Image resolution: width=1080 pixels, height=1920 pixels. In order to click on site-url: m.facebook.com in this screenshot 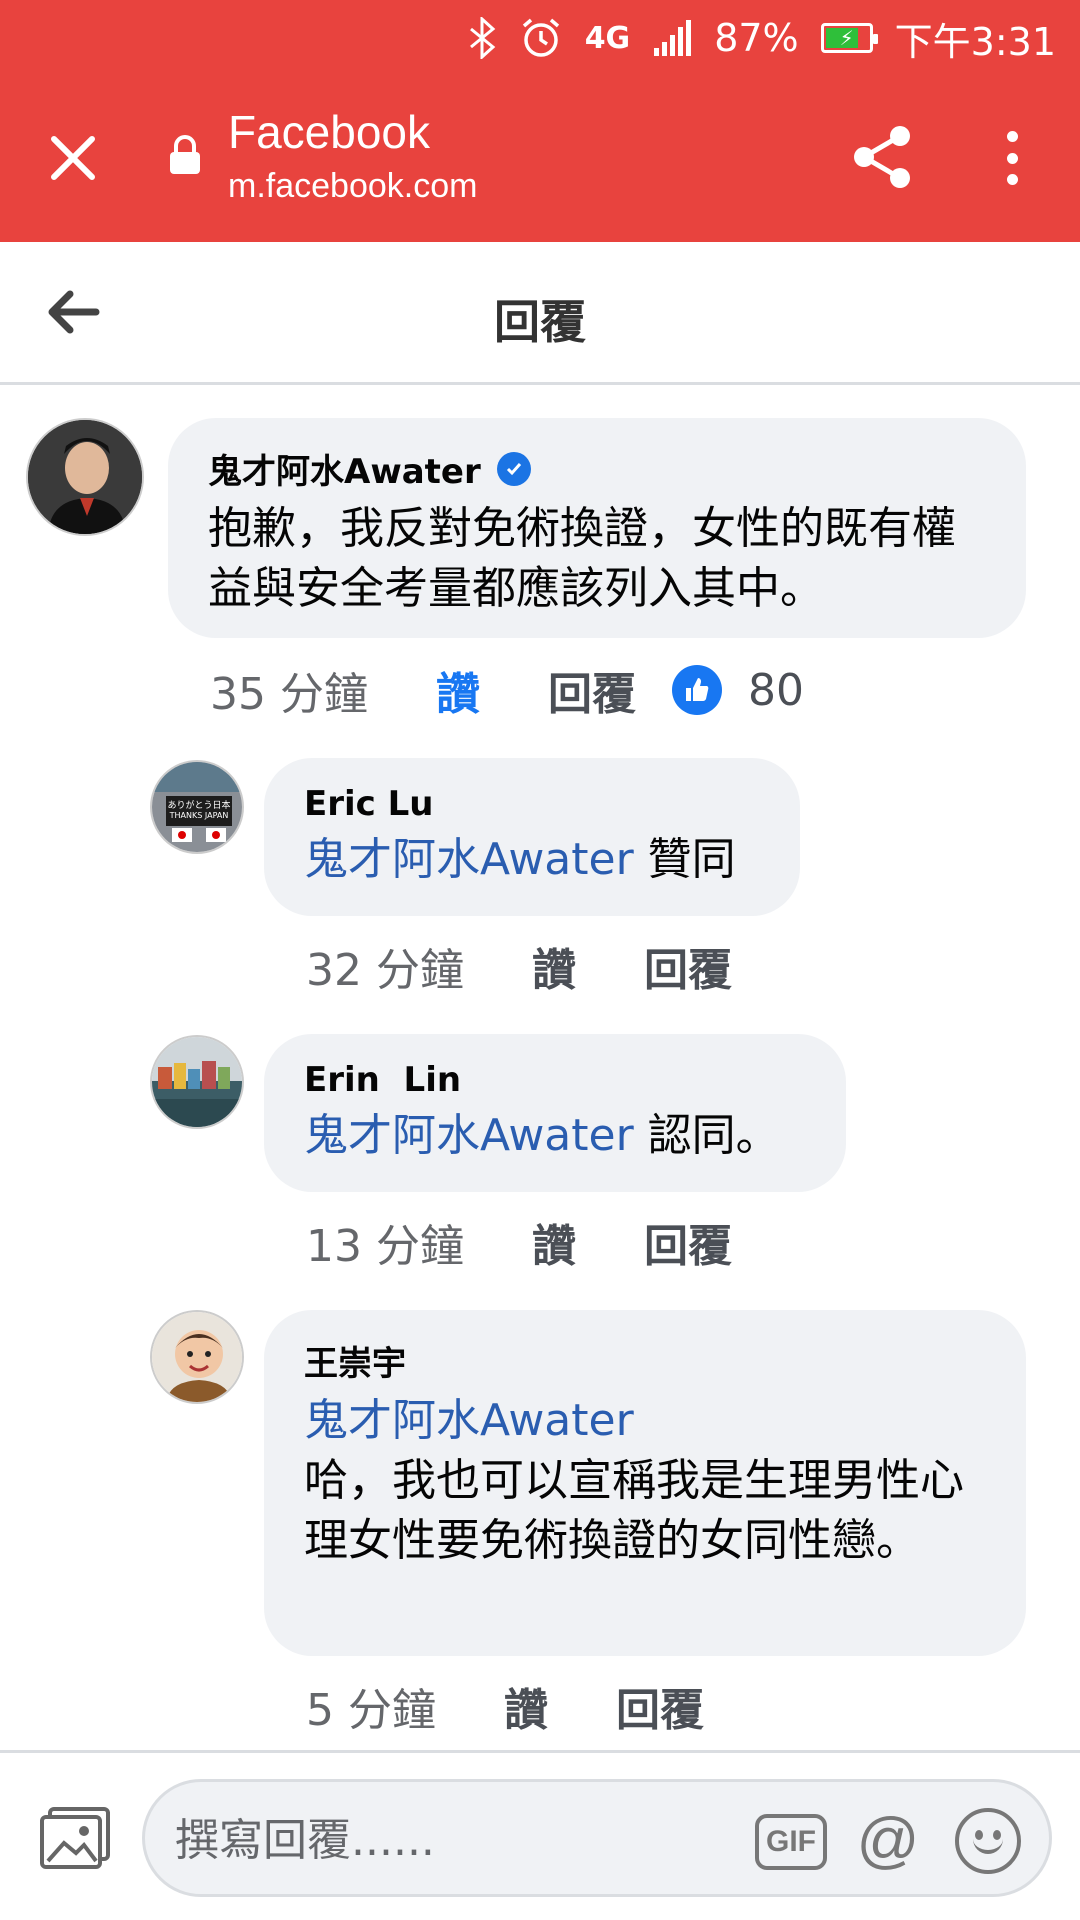, I will do `click(352, 186)`.